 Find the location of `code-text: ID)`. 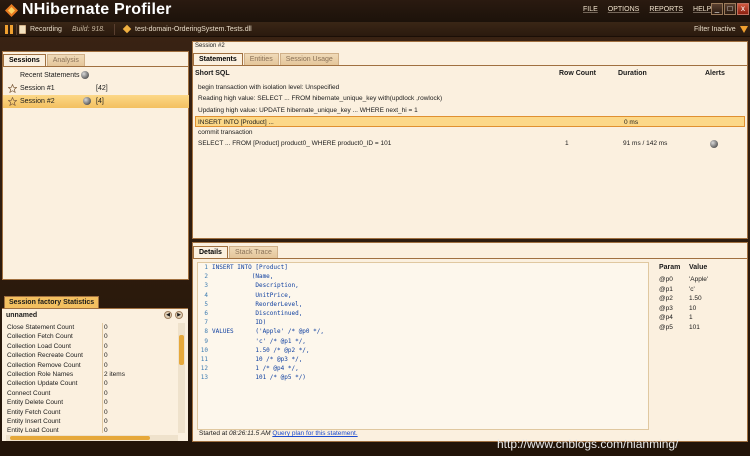

code-text: ID) is located at coordinates (239, 323).